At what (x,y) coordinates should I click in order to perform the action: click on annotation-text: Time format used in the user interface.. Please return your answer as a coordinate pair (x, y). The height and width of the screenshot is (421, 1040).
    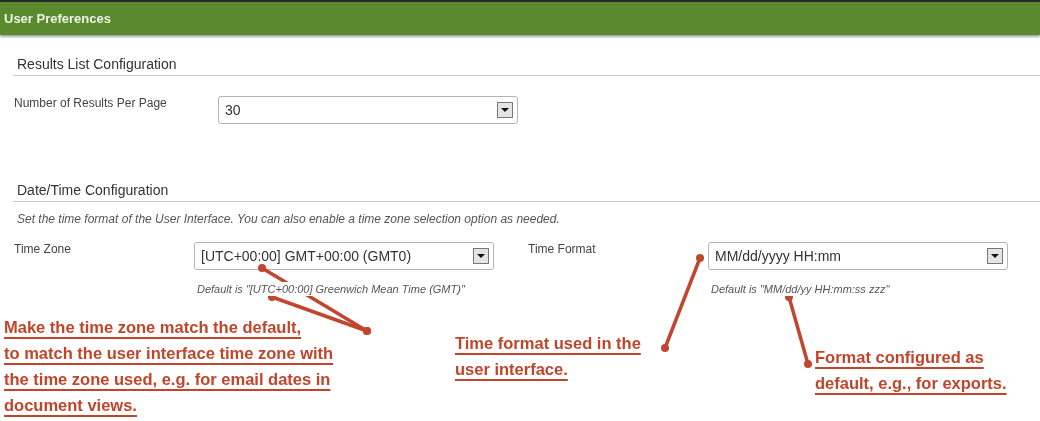
    Looking at the image, I should click on (548, 356).